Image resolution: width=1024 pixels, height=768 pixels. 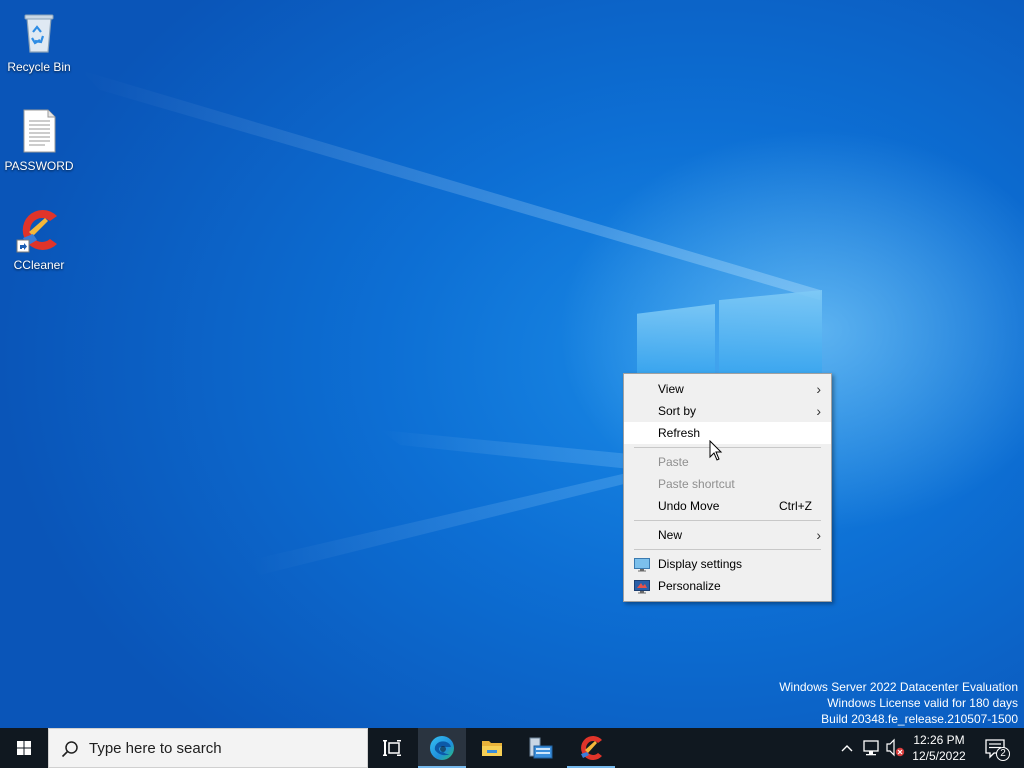 I want to click on chevron-up-icon, so click(x=847, y=748).